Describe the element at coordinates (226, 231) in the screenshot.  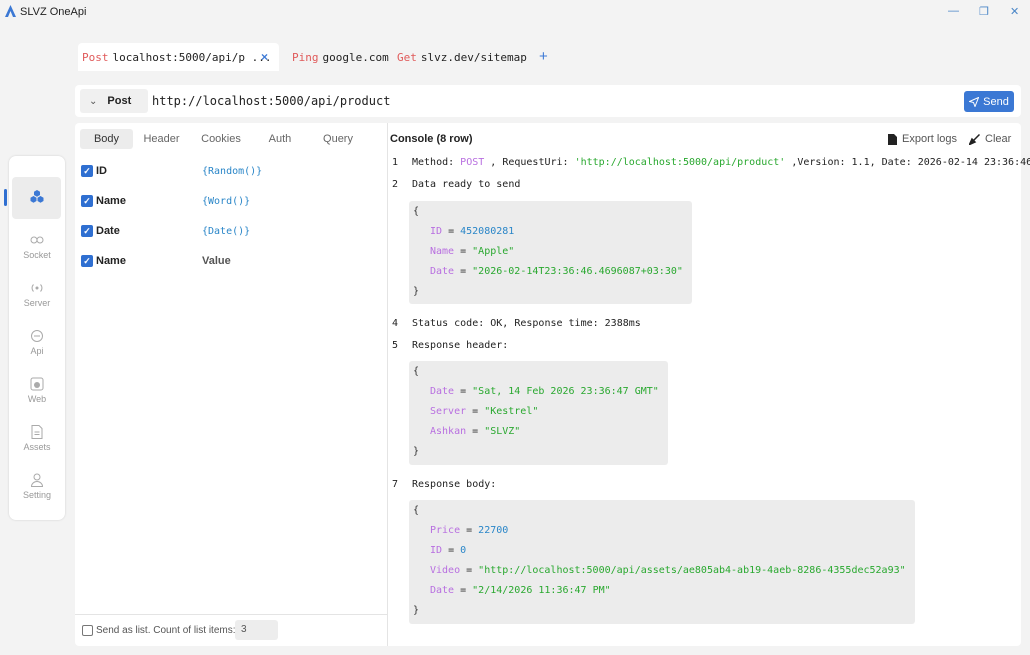
I see `param-value: {Date()}` at that location.